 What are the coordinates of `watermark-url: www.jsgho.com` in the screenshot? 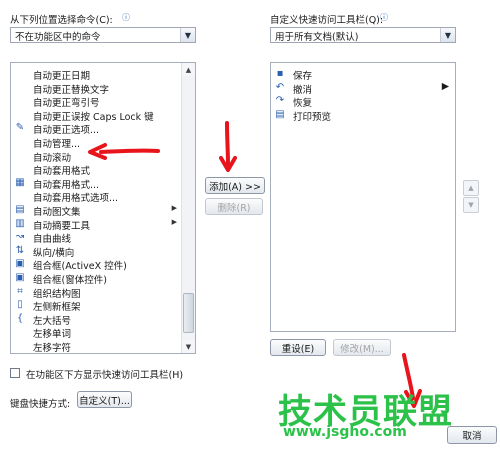 It's located at (345, 432).